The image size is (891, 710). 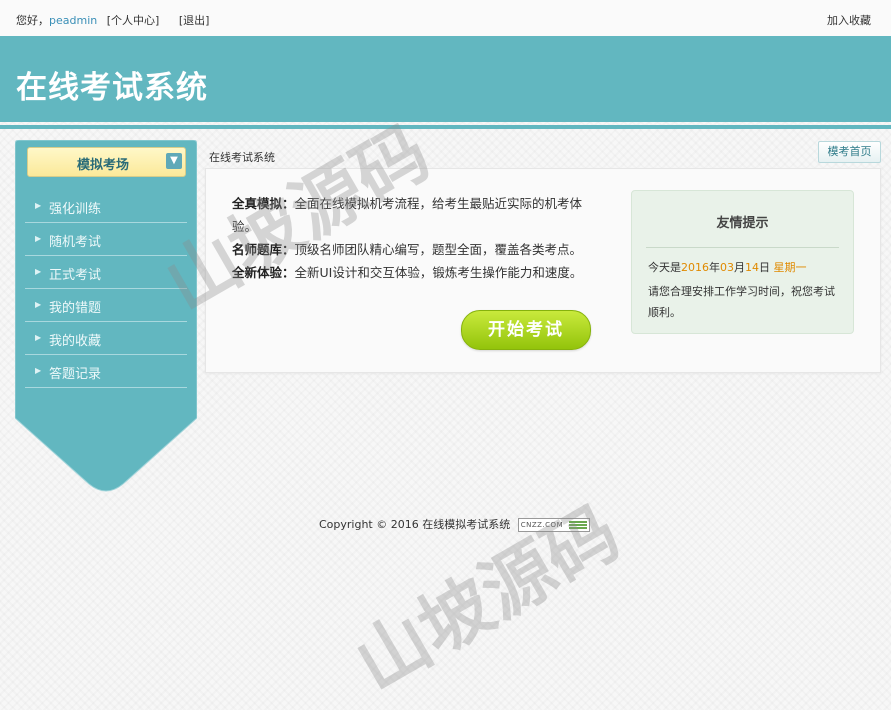 What do you see at coordinates (75, 242) in the screenshot?
I see `sidebar-item-label: 随机考试` at bounding box center [75, 242].